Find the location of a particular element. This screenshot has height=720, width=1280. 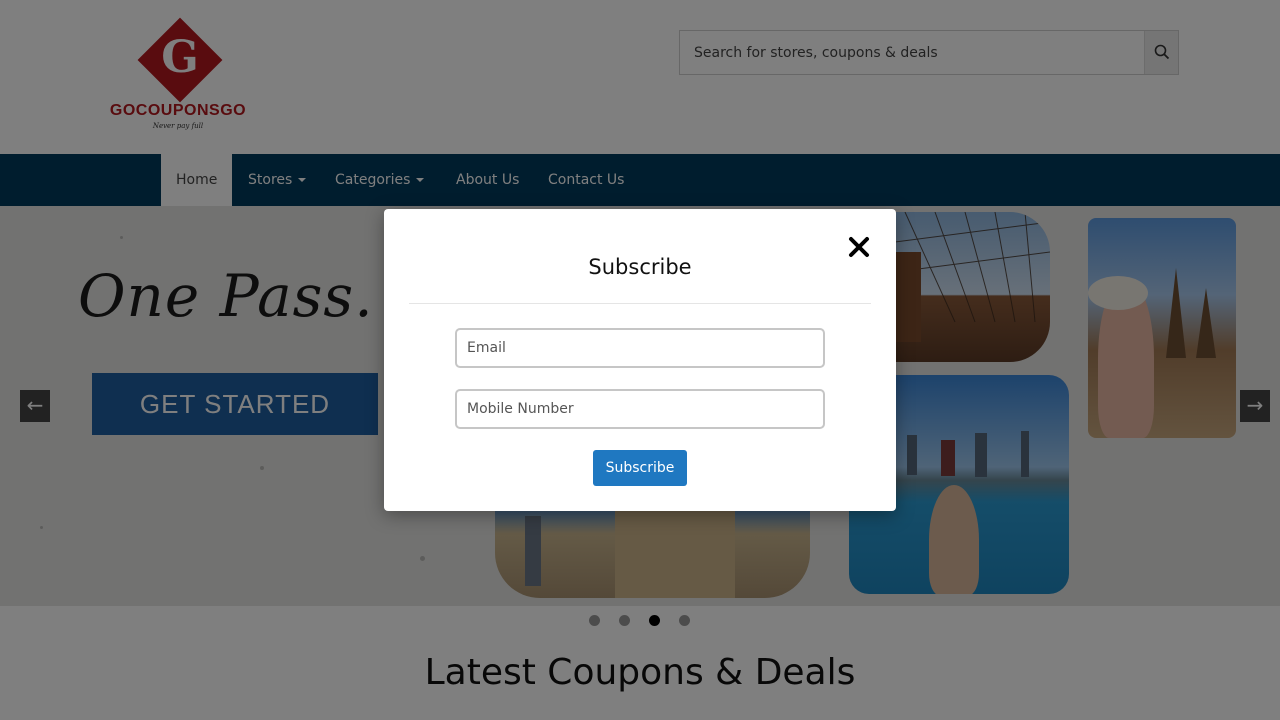

subscribe-button: Subscribe is located at coordinates (640, 468).